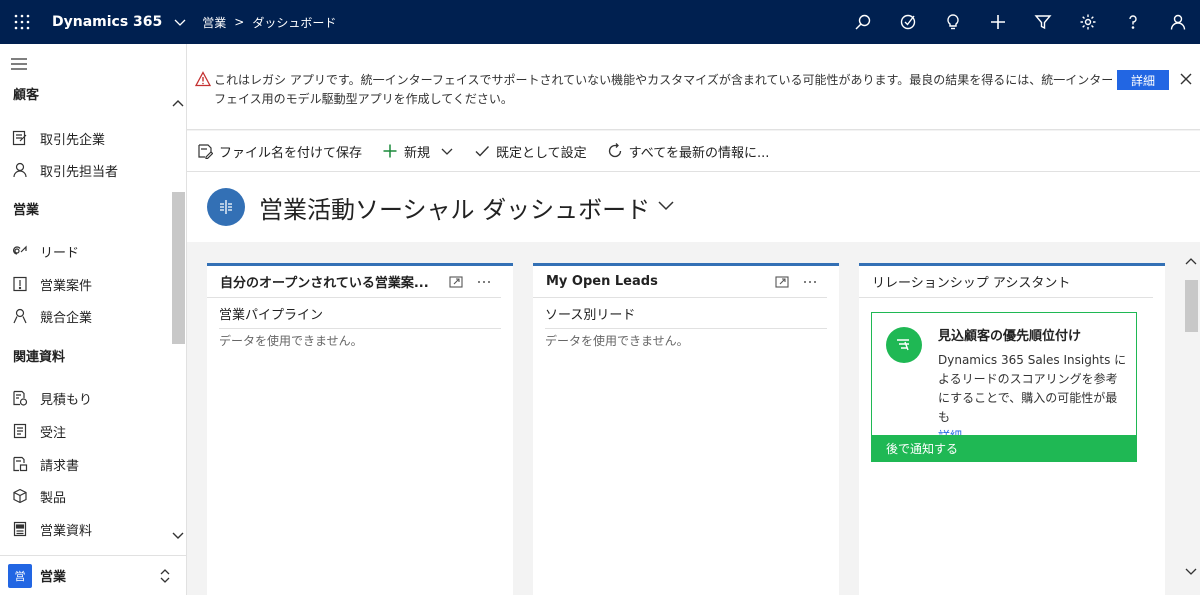  I want to click on card-title: リレーションシップ アシスタント, so click(971, 283).